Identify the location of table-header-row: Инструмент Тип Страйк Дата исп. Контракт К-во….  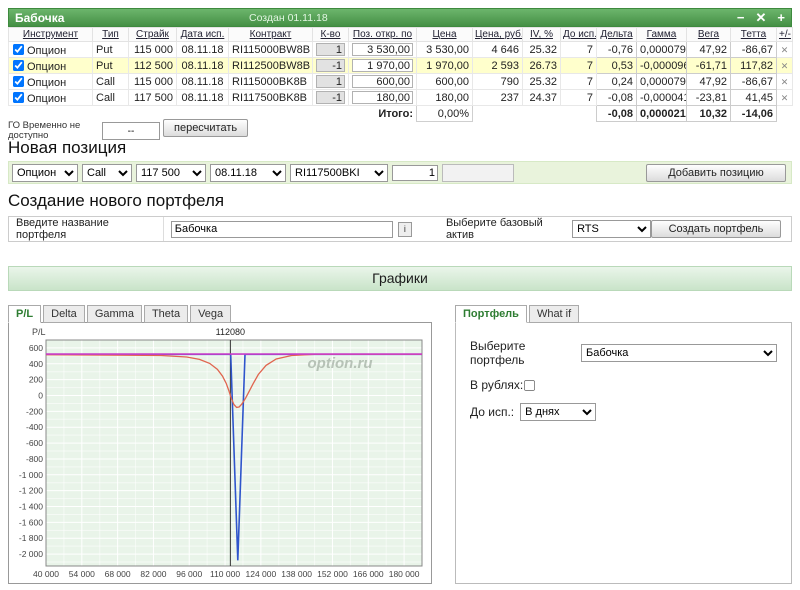
(400, 34).